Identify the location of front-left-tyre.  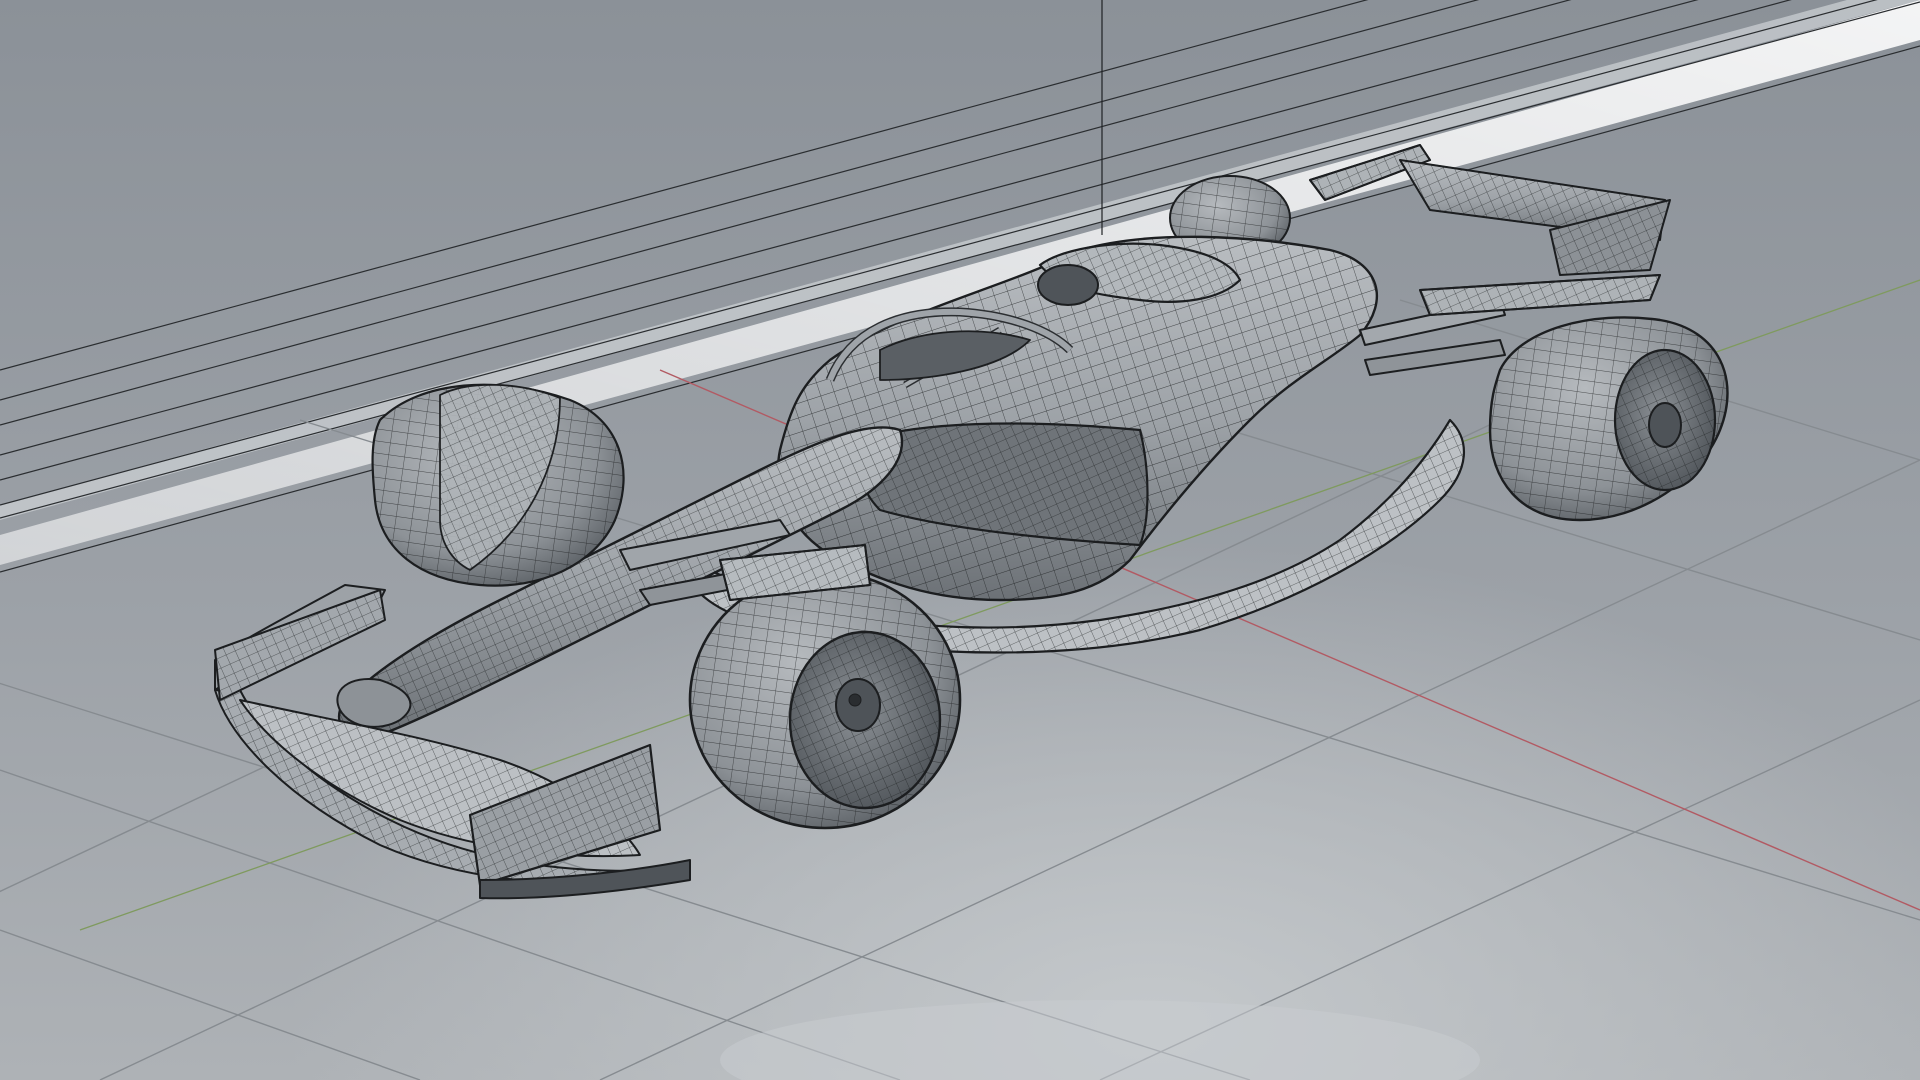
(498, 485).